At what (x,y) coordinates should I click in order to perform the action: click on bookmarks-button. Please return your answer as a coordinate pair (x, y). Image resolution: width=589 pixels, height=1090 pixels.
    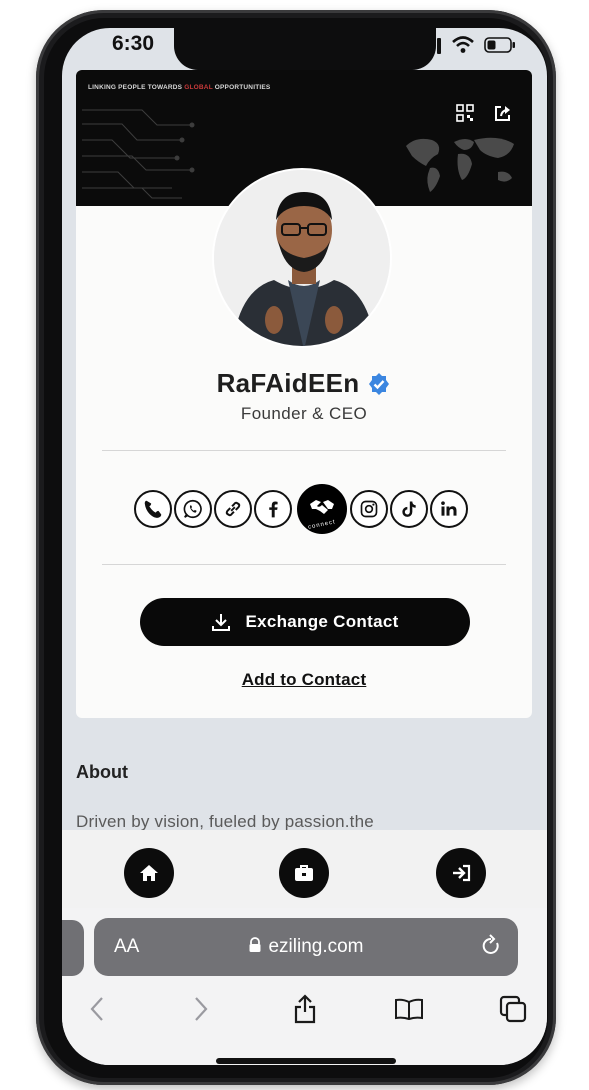
    Looking at the image, I should click on (409, 1009).